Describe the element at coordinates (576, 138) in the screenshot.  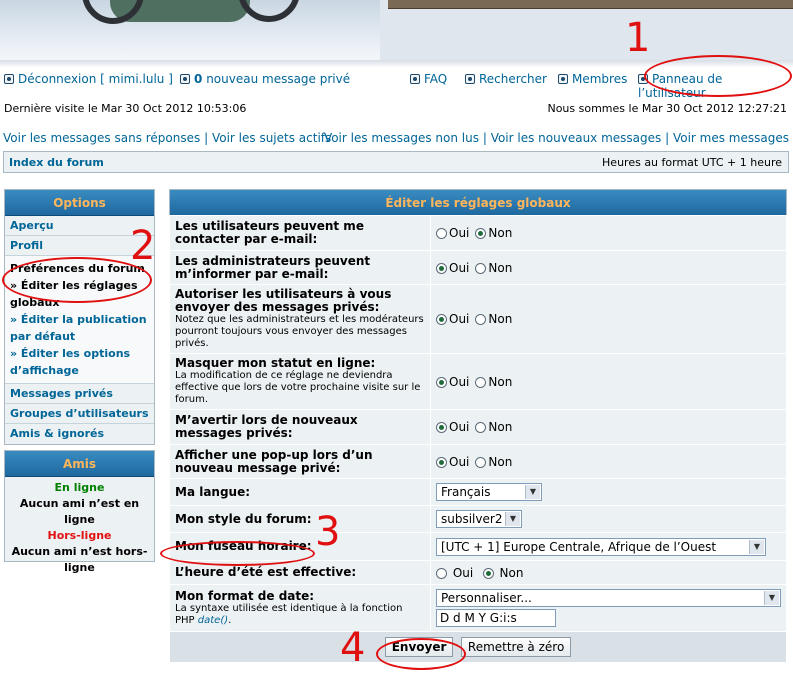
I see `new-posts-link: Voir les nouveaux messages` at that location.